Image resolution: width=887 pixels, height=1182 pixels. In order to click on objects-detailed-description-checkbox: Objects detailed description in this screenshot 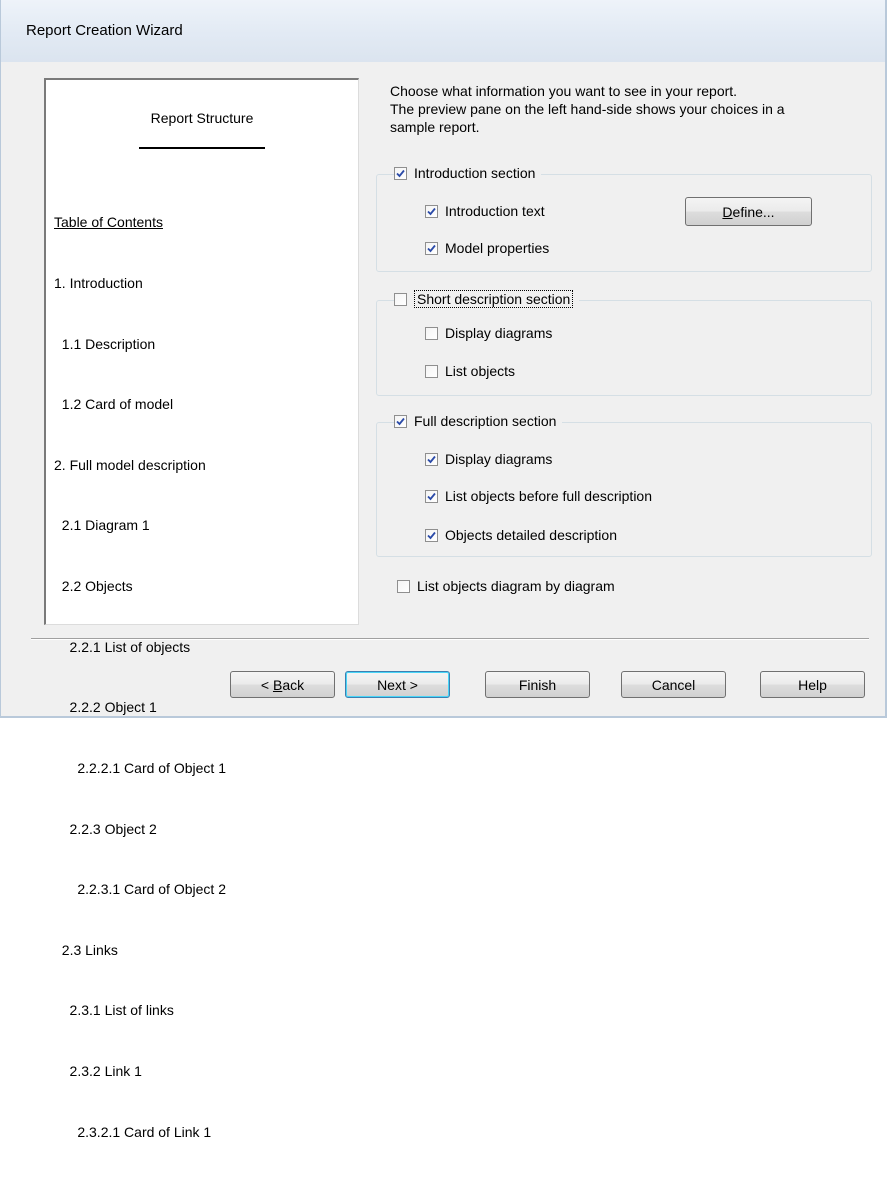, I will do `click(524, 535)`.